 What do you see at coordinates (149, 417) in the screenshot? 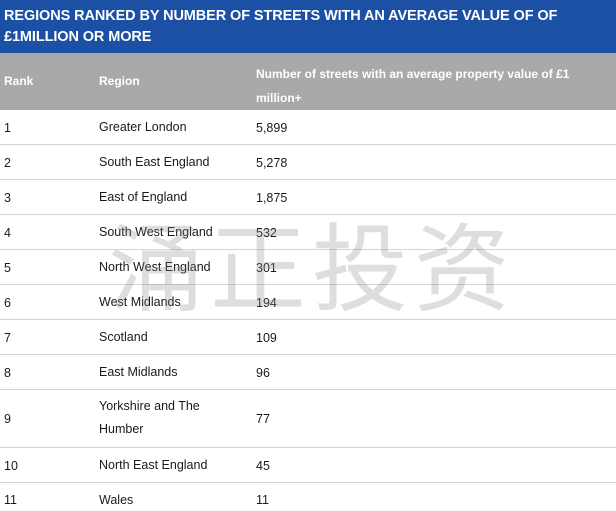
I see `cell-region: Yorkshire and The Humber` at bounding box center [149, 417].